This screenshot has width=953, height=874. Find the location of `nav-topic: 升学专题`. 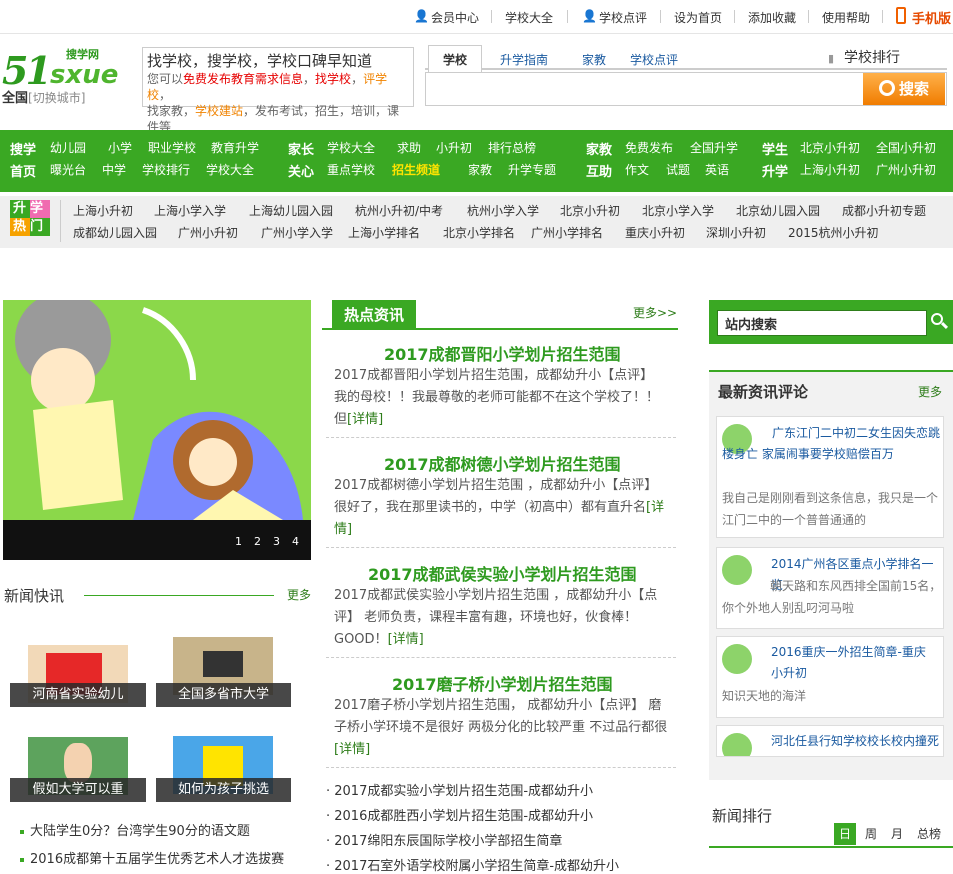

nav-topic: 升学专题 is located at coordinates (532, 169).